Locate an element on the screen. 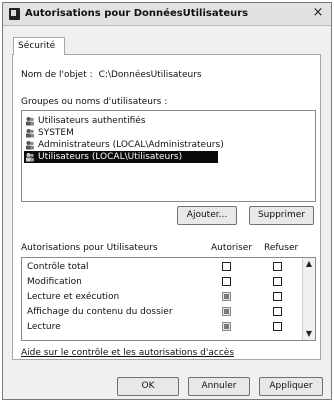 The image size is (334, 402). permissions-header: Autorisations pour Utilisateurs is located at coordinates (89, 248).